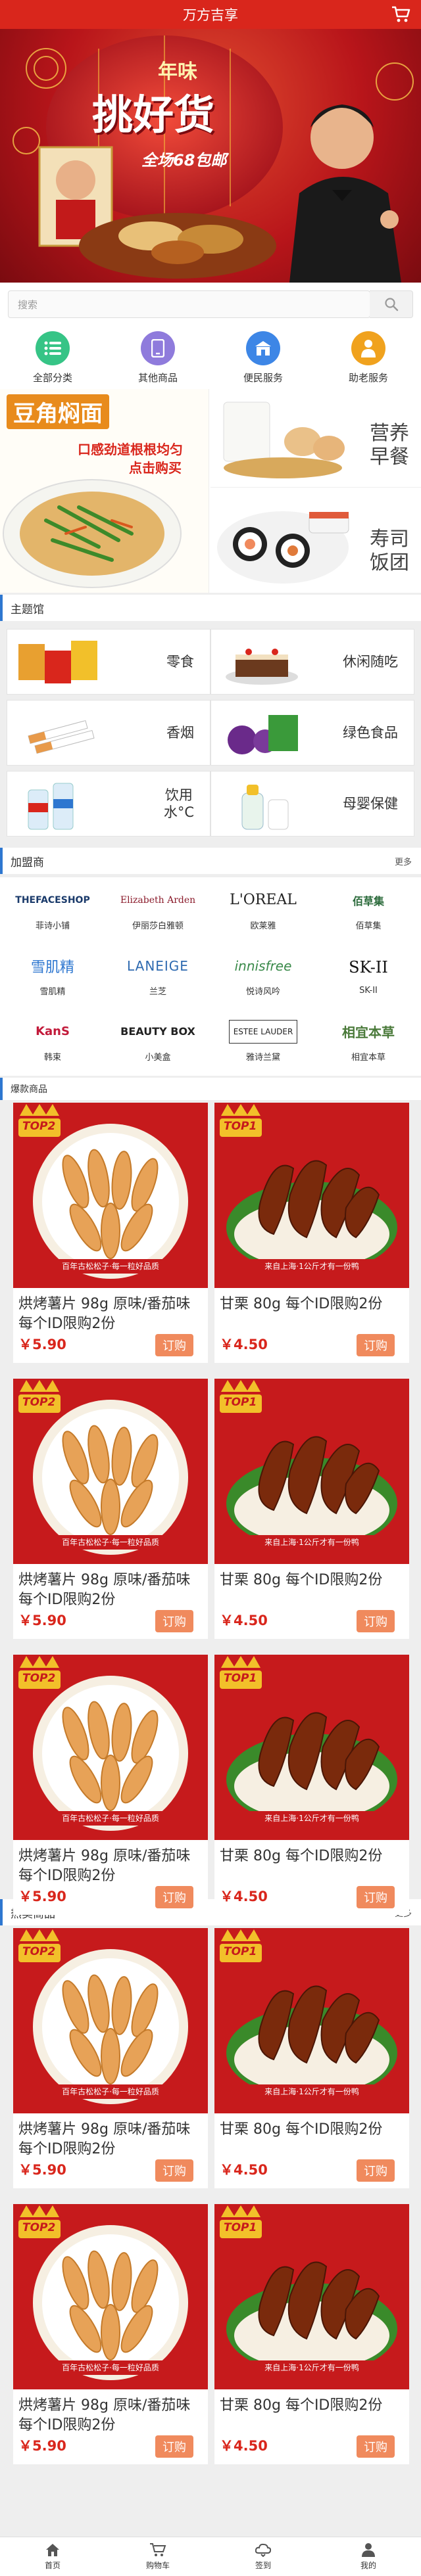 The height and width of the screenshot is (2576, 421). Describe the element at coordinates (315, 439) in the screenshot. I see `promo-breakfast: 营养 早餐` at that location.